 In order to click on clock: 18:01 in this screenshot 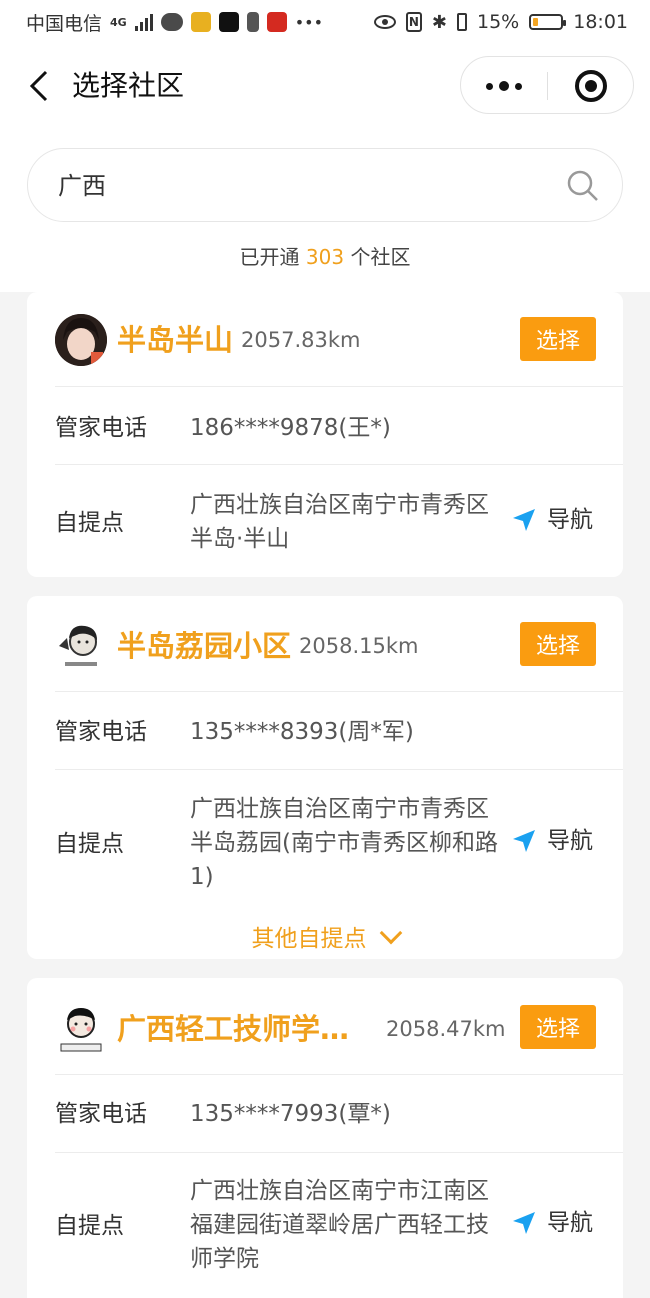, I will do `click(600, 22)`.